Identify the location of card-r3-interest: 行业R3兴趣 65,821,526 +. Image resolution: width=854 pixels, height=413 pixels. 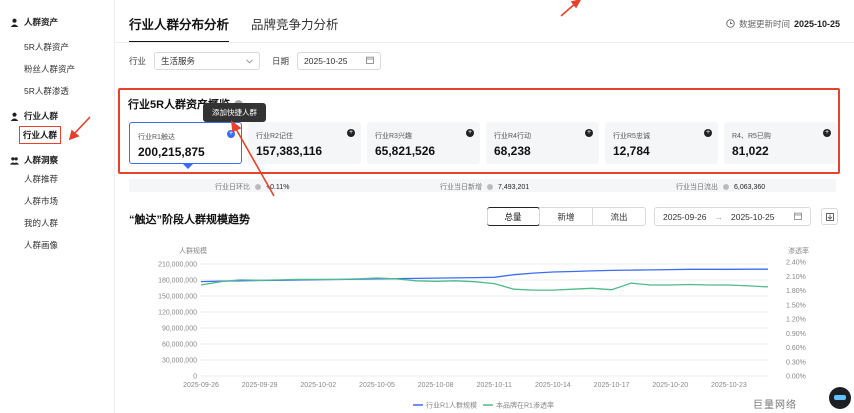
(423, 143).